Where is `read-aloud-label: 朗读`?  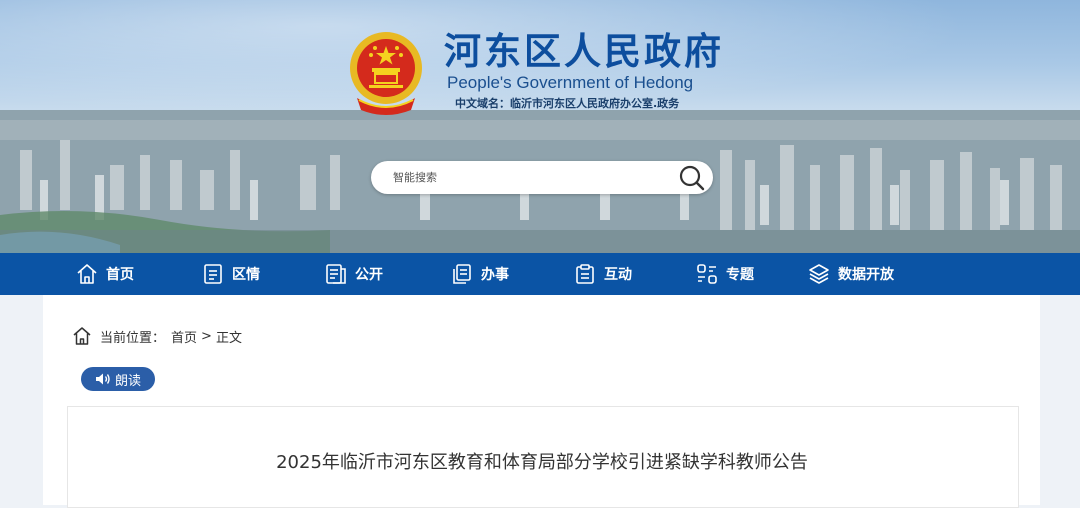 read-aloud-label: 朗读 is located at coordinates (127, 381).